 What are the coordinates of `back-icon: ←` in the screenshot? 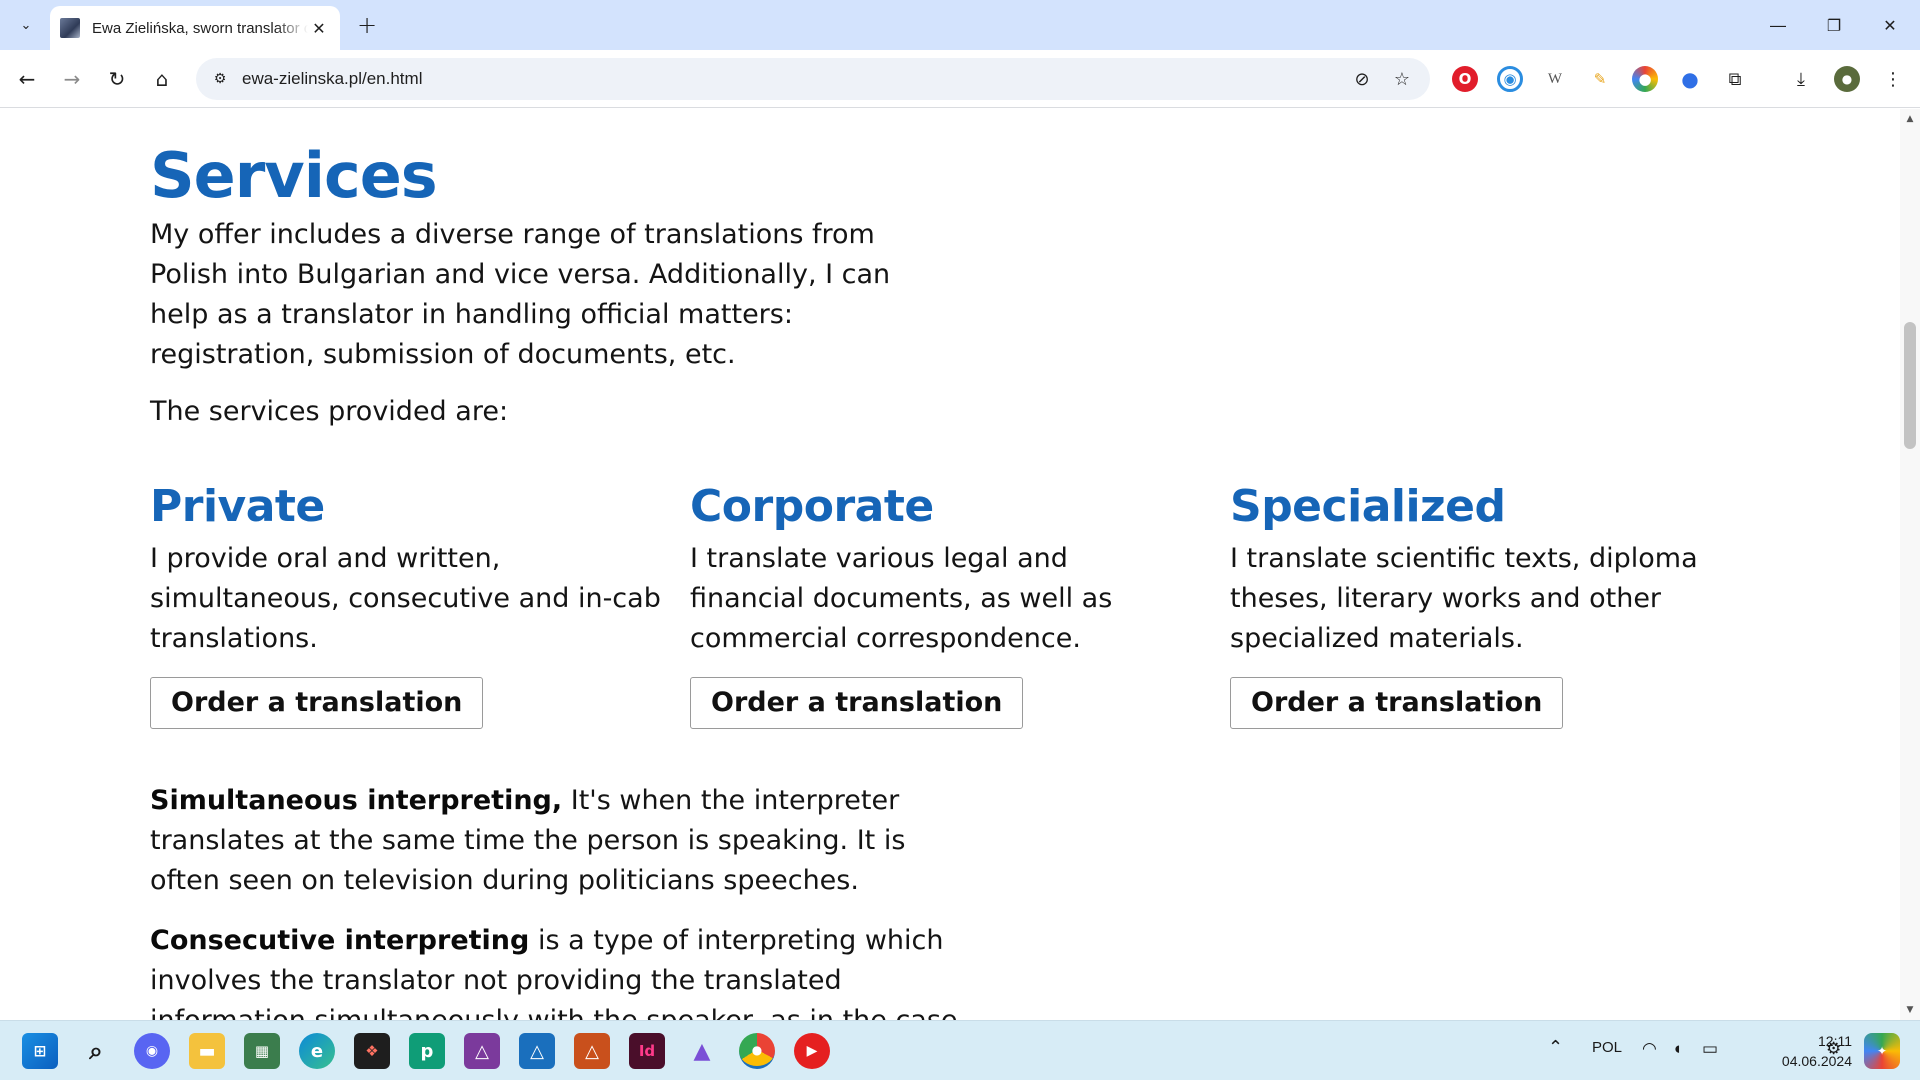 It's located at (27, 79).